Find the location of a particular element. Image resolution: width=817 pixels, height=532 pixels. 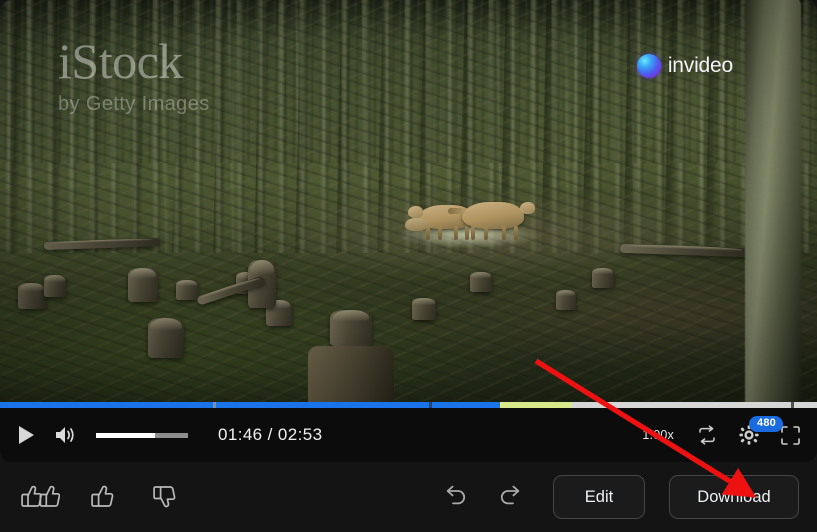

loop-repeat-icon is located at coordinates (707, 435).